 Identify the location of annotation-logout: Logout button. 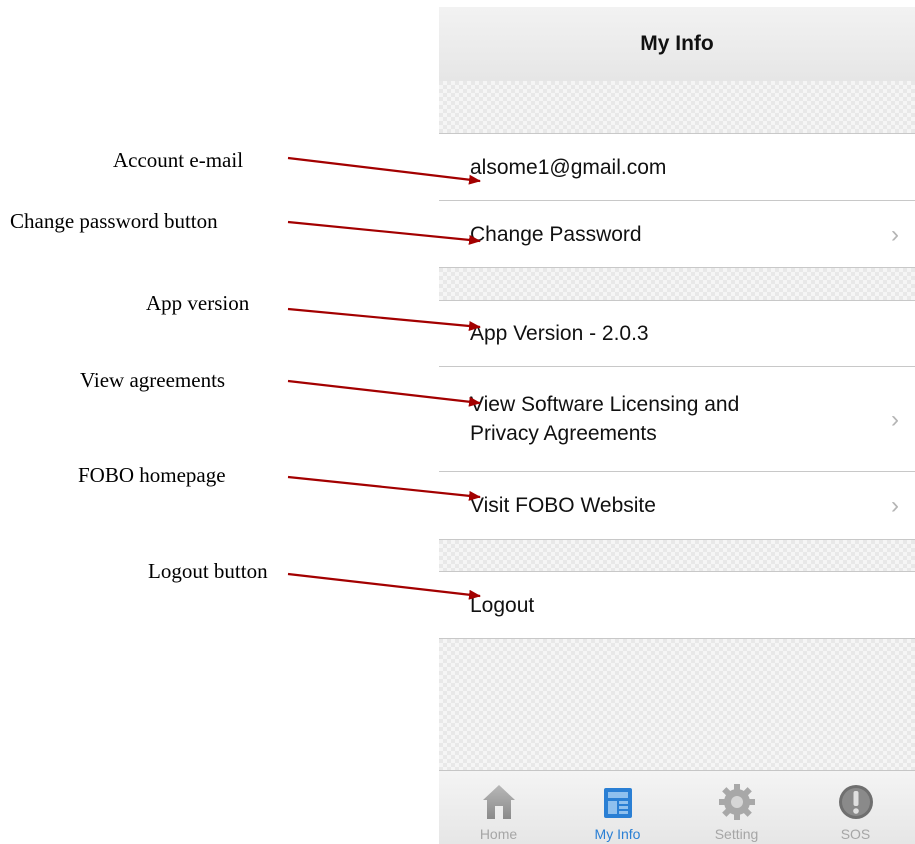
(208, 571).